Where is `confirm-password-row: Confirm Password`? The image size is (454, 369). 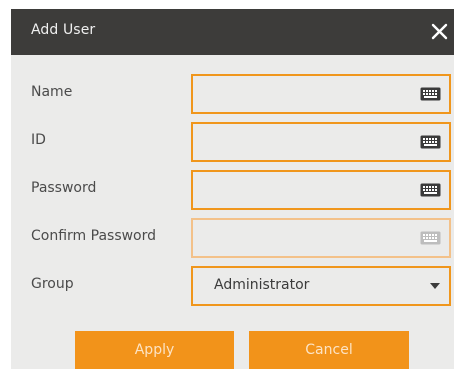
confirm-password-row: Confirm Password is located at coordinates (232, 238).